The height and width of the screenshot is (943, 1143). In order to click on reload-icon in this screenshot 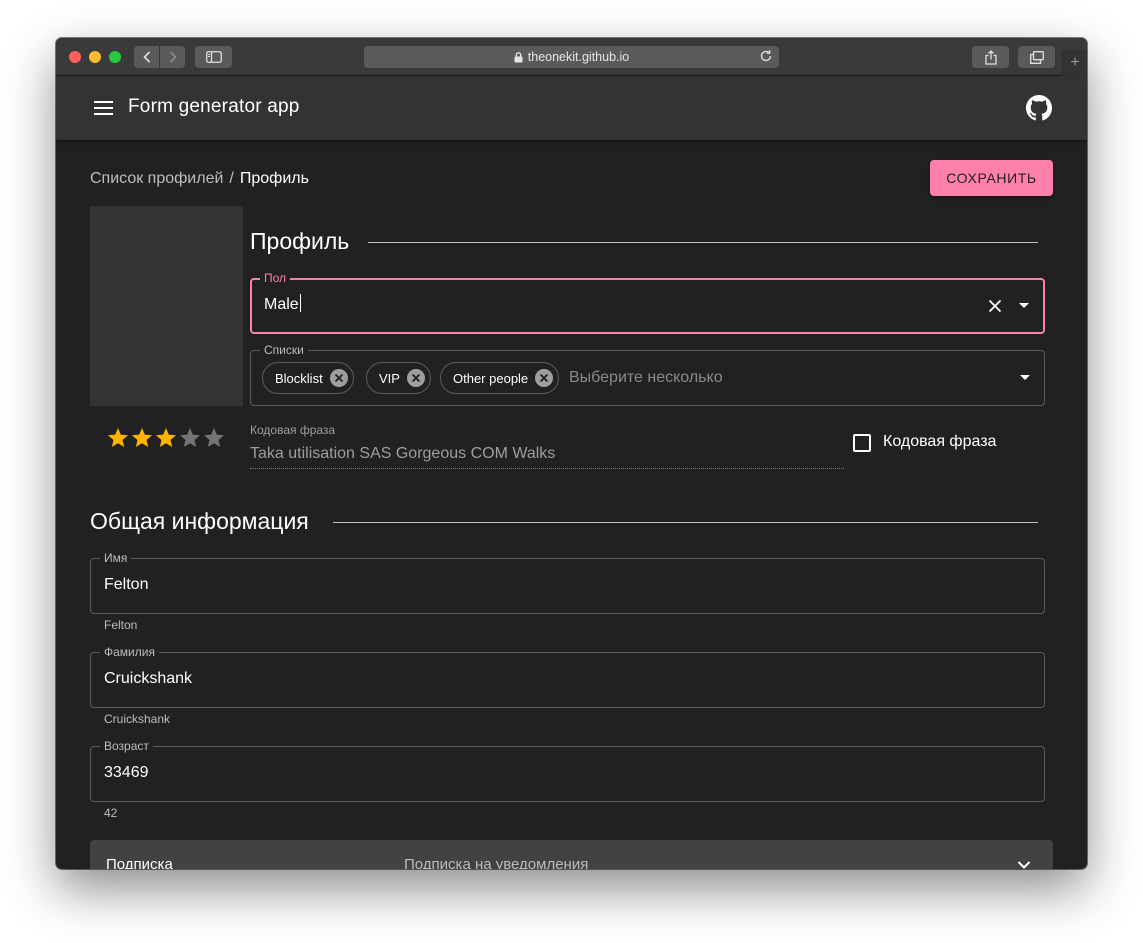, I will do `click(766, 56)`.